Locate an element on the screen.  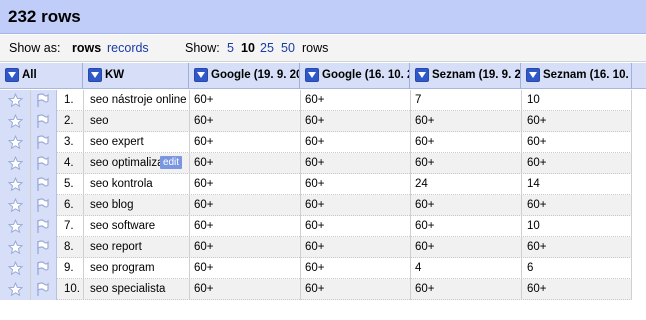
column-header-google-1: Google (19. 9. 20 is located at coordinates (244, 76).